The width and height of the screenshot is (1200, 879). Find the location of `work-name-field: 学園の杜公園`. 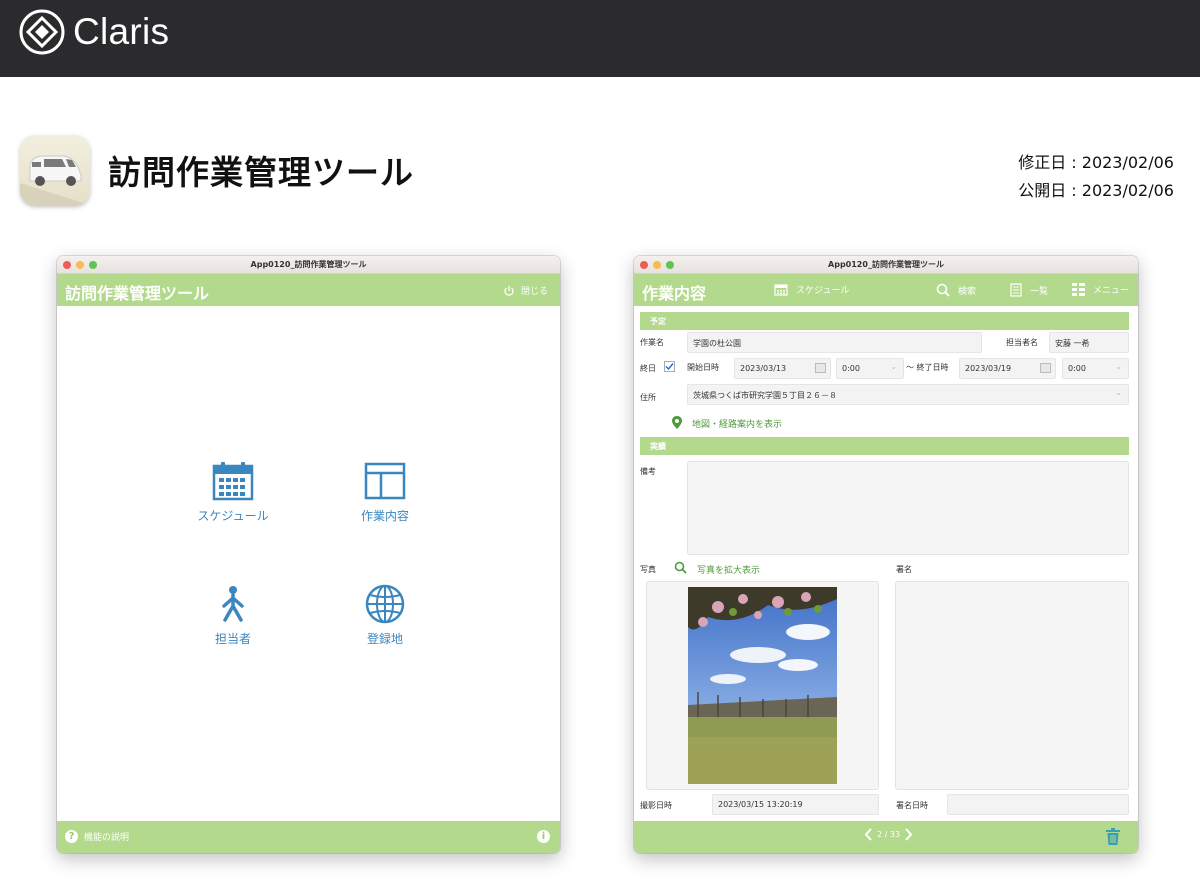

work-name-field: 学園の杜公園 is located at coordinates (834, 342).